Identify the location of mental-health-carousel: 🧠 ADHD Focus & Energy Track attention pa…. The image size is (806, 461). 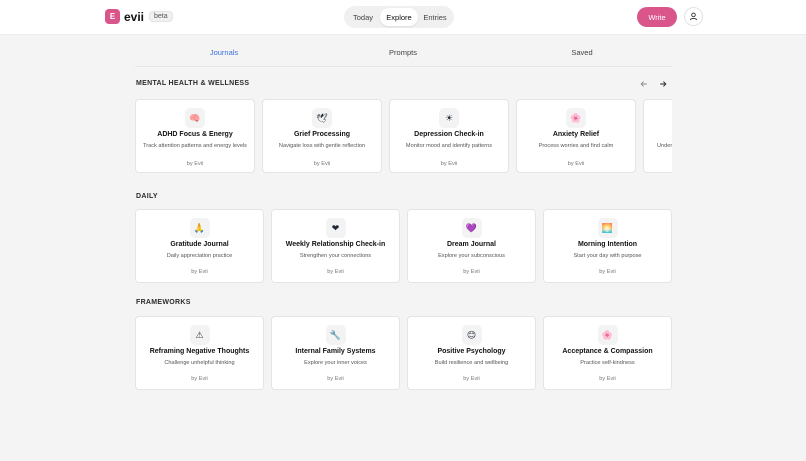
(403, 136).